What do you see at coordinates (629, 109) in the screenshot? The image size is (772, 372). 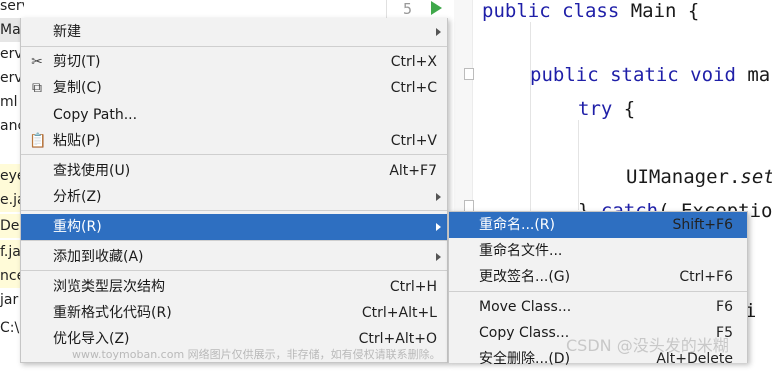 I see `code-token: {` at bounding box center [629, 109].